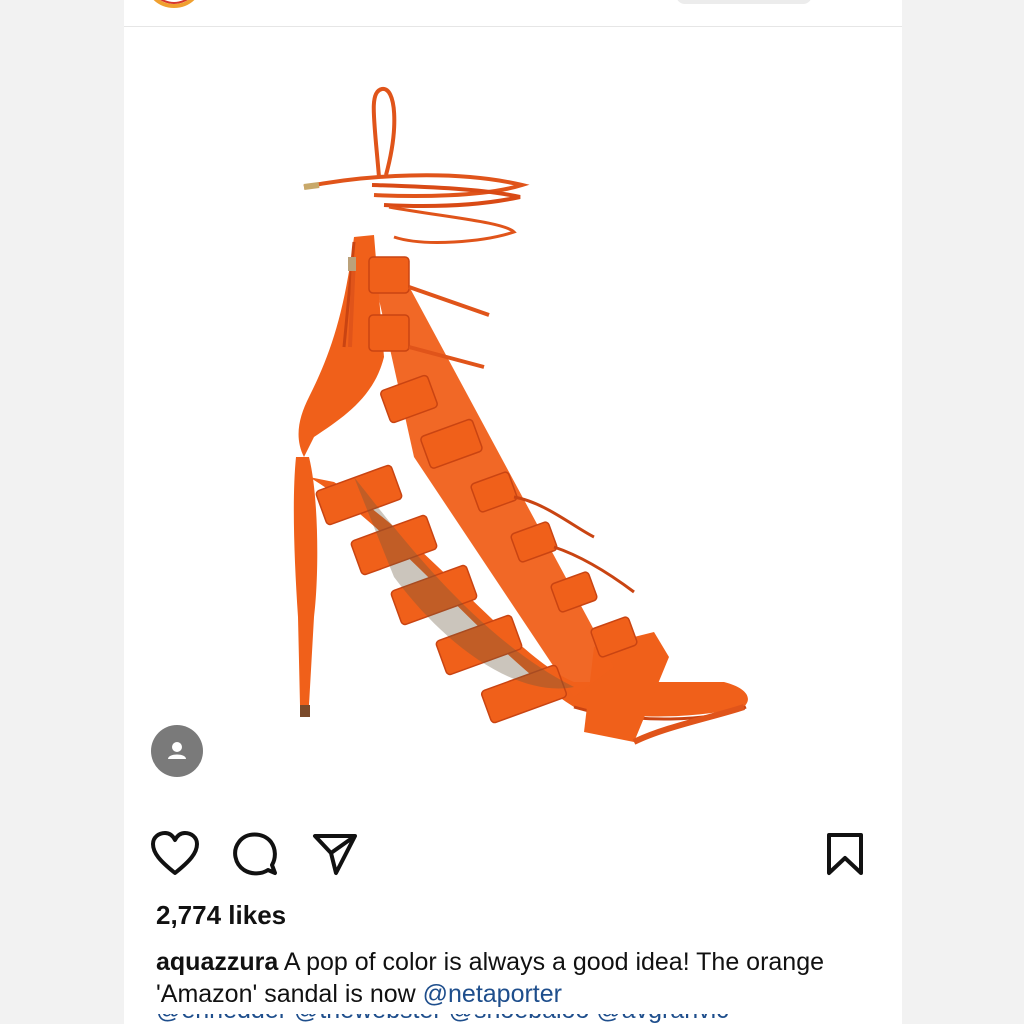 Image resolution: width=1024 pixels, height=1024 pixels. Describe the element at coordinates (513, 854) in the screenshot. I see `action-bar` at that location.